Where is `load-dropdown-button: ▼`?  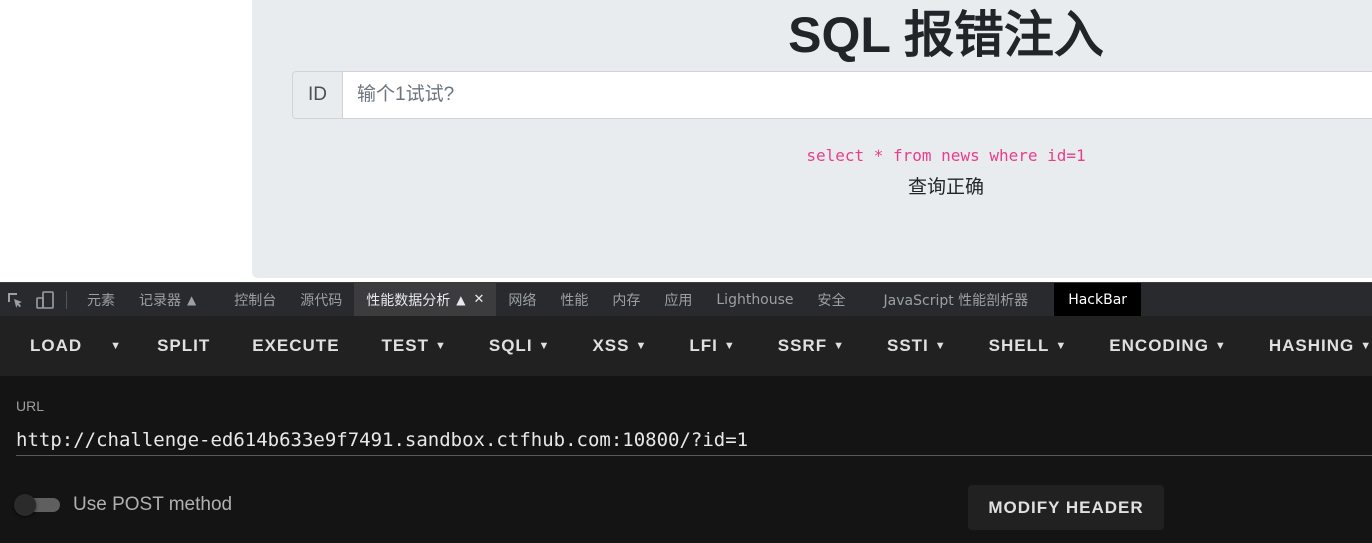 load-dropdown-button: ▼ is located at coordinates (119, 346).